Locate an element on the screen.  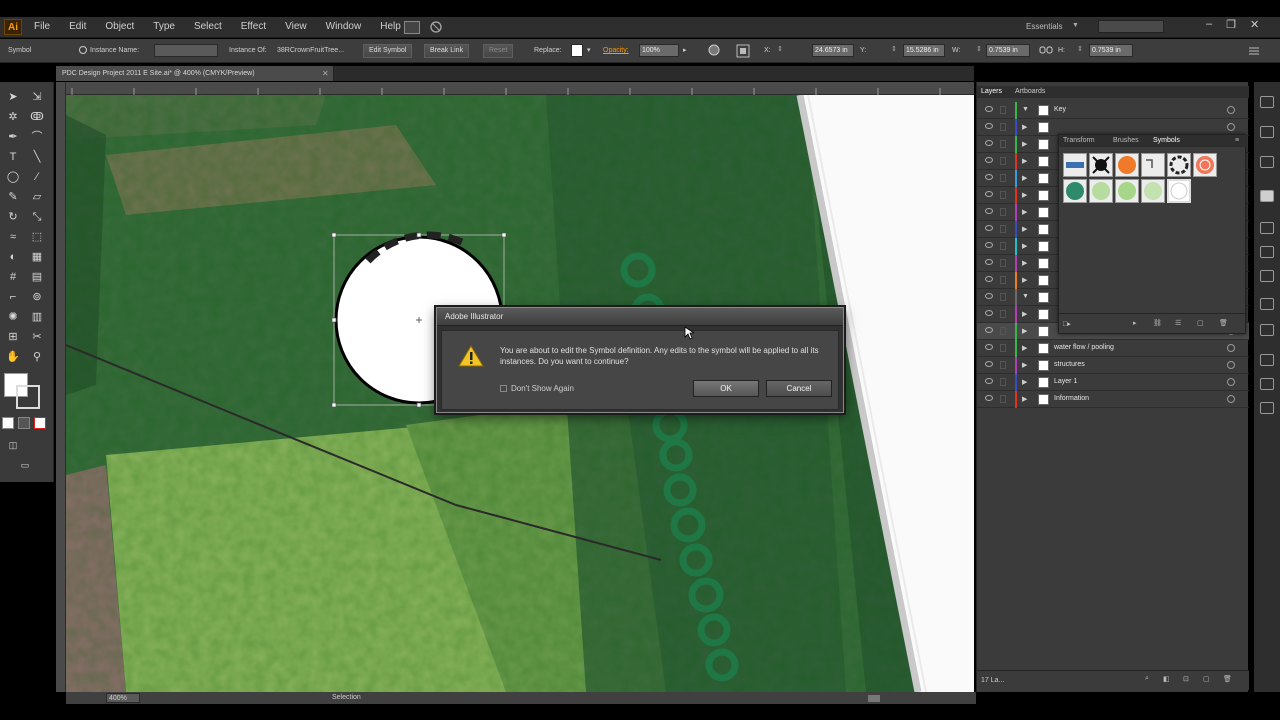
maximize-button: ❐ is located at coordinates (1231, 24).